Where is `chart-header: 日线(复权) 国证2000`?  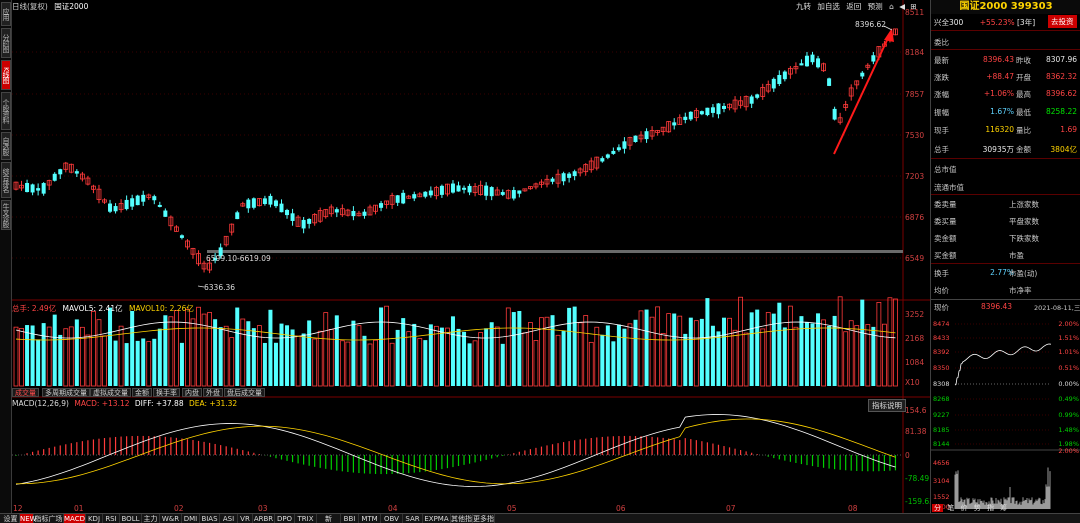
chart-header: 日线(复权) 国证2000 is located at coordinates (50, 6).